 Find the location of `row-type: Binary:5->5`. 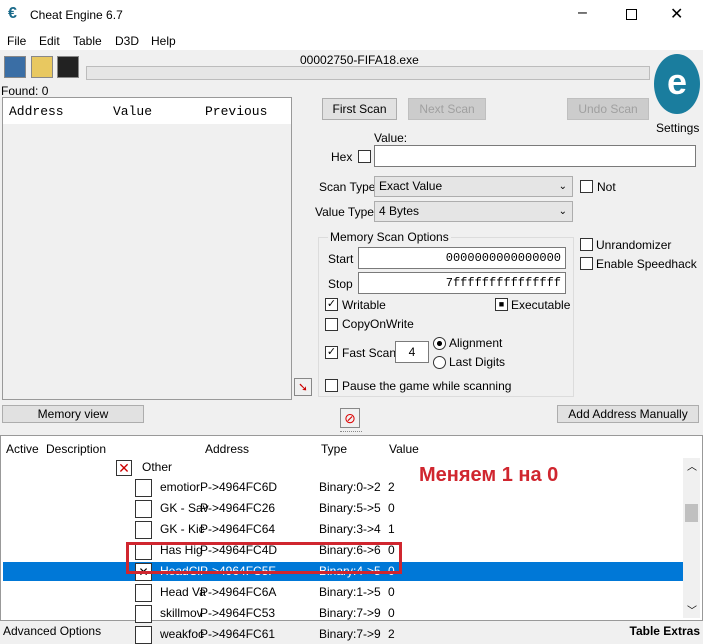

row-type: Binary:5->5 is located at coordinates (350, 508).